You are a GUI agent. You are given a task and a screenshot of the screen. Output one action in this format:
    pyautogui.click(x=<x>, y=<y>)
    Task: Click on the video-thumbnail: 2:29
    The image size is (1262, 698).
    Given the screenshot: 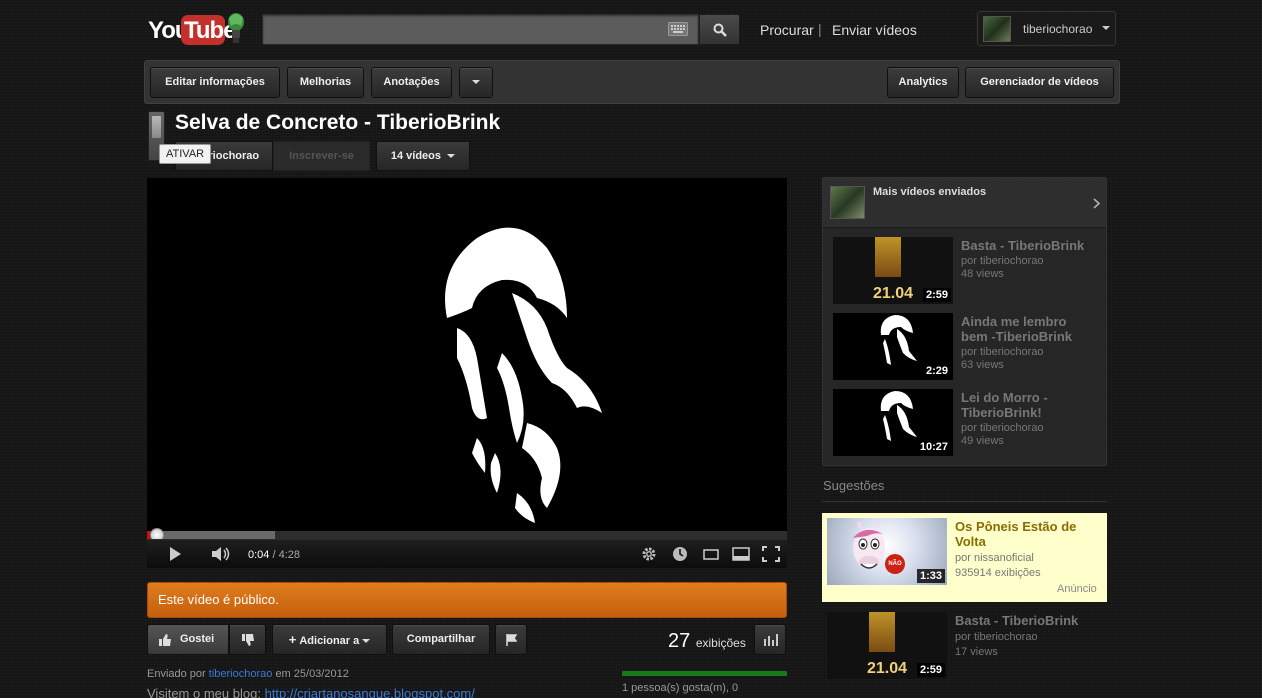 What is the action you would take?
    pyautogui.click(x=893, y=346)
    